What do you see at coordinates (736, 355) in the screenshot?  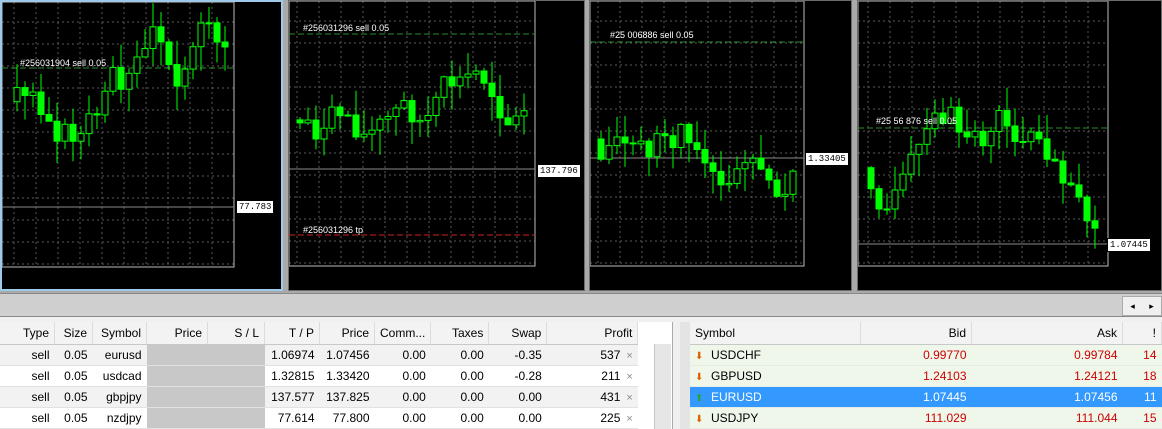 I see `symbol-name: USDCHF` at bounding box center [736, 355].